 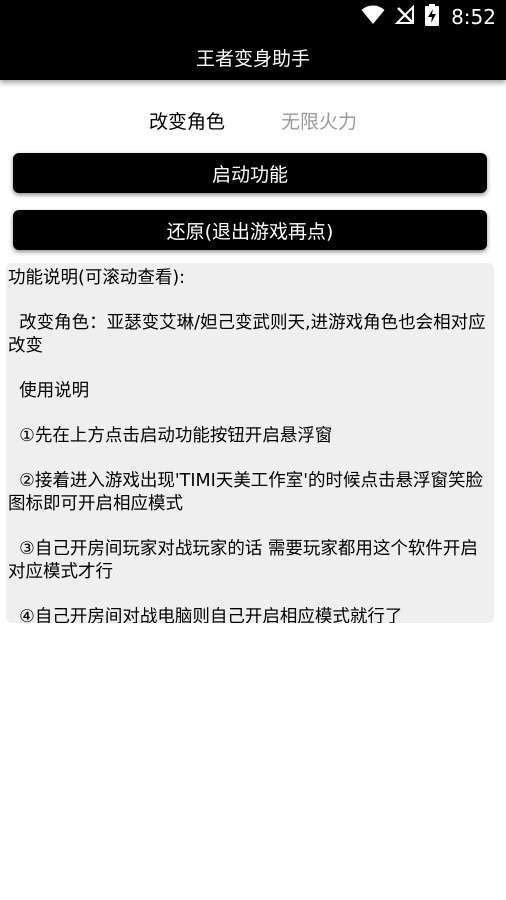 I want to click on wifi-icon, so click(x=373, y=17).